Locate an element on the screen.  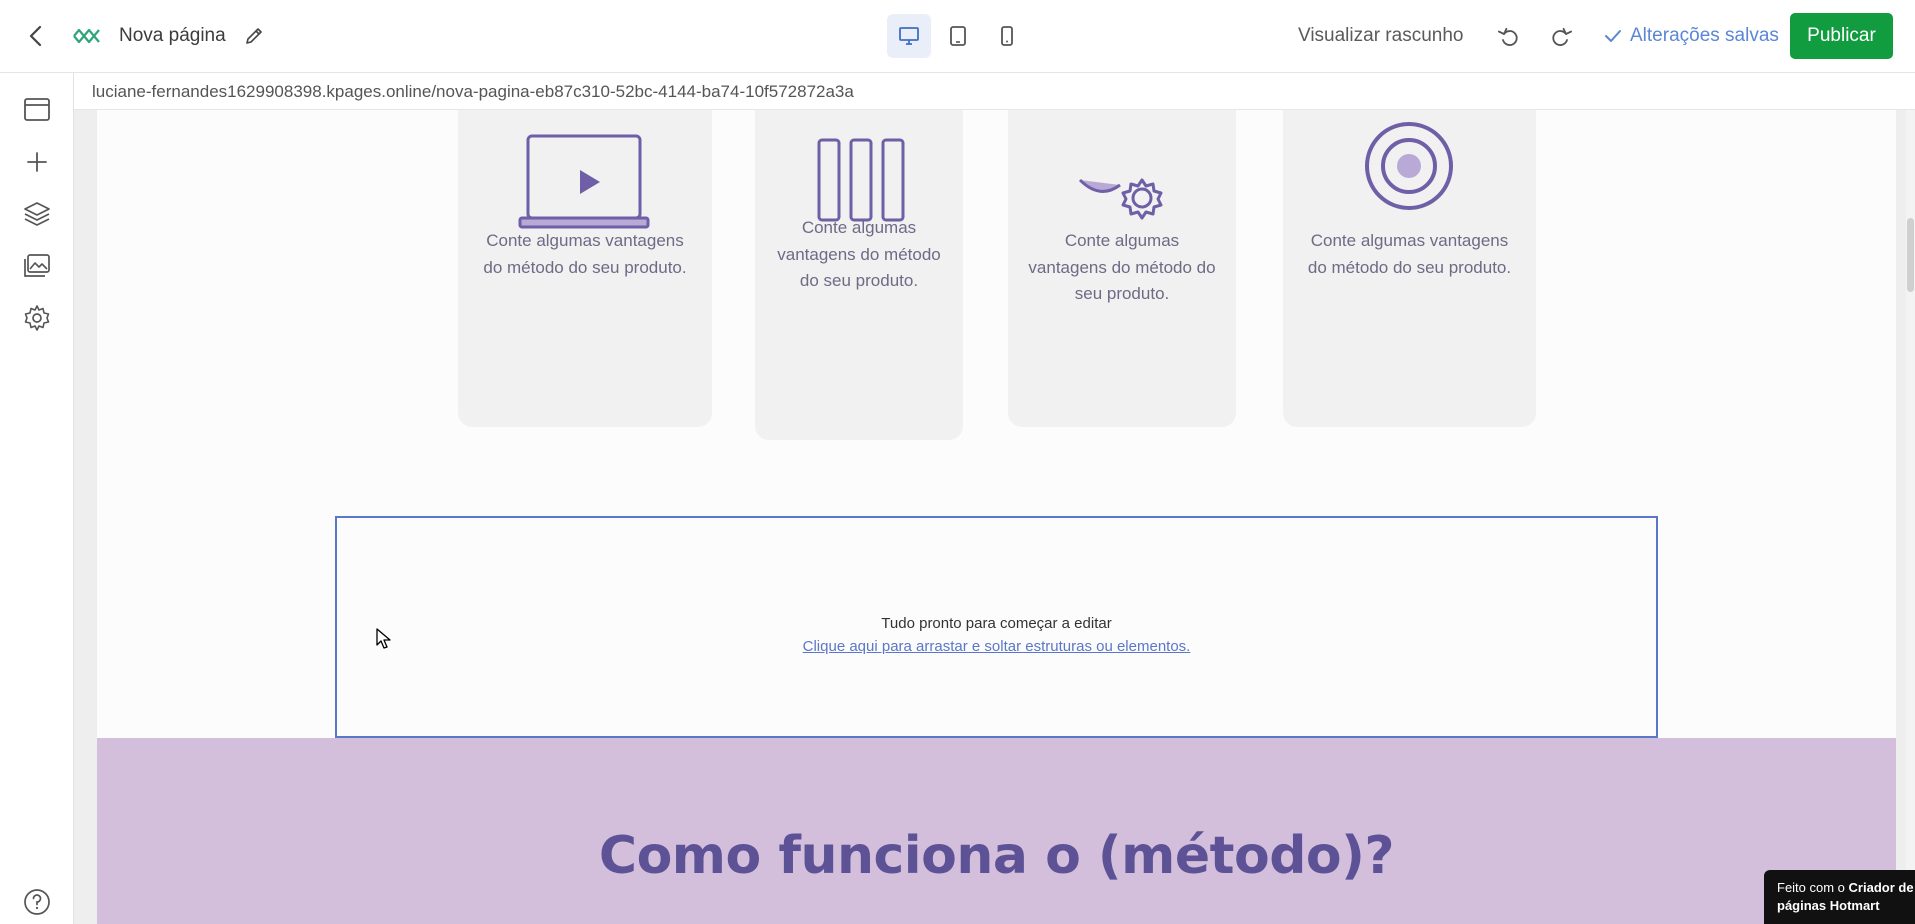
desktop-icon is located at coordinates (909, 36).